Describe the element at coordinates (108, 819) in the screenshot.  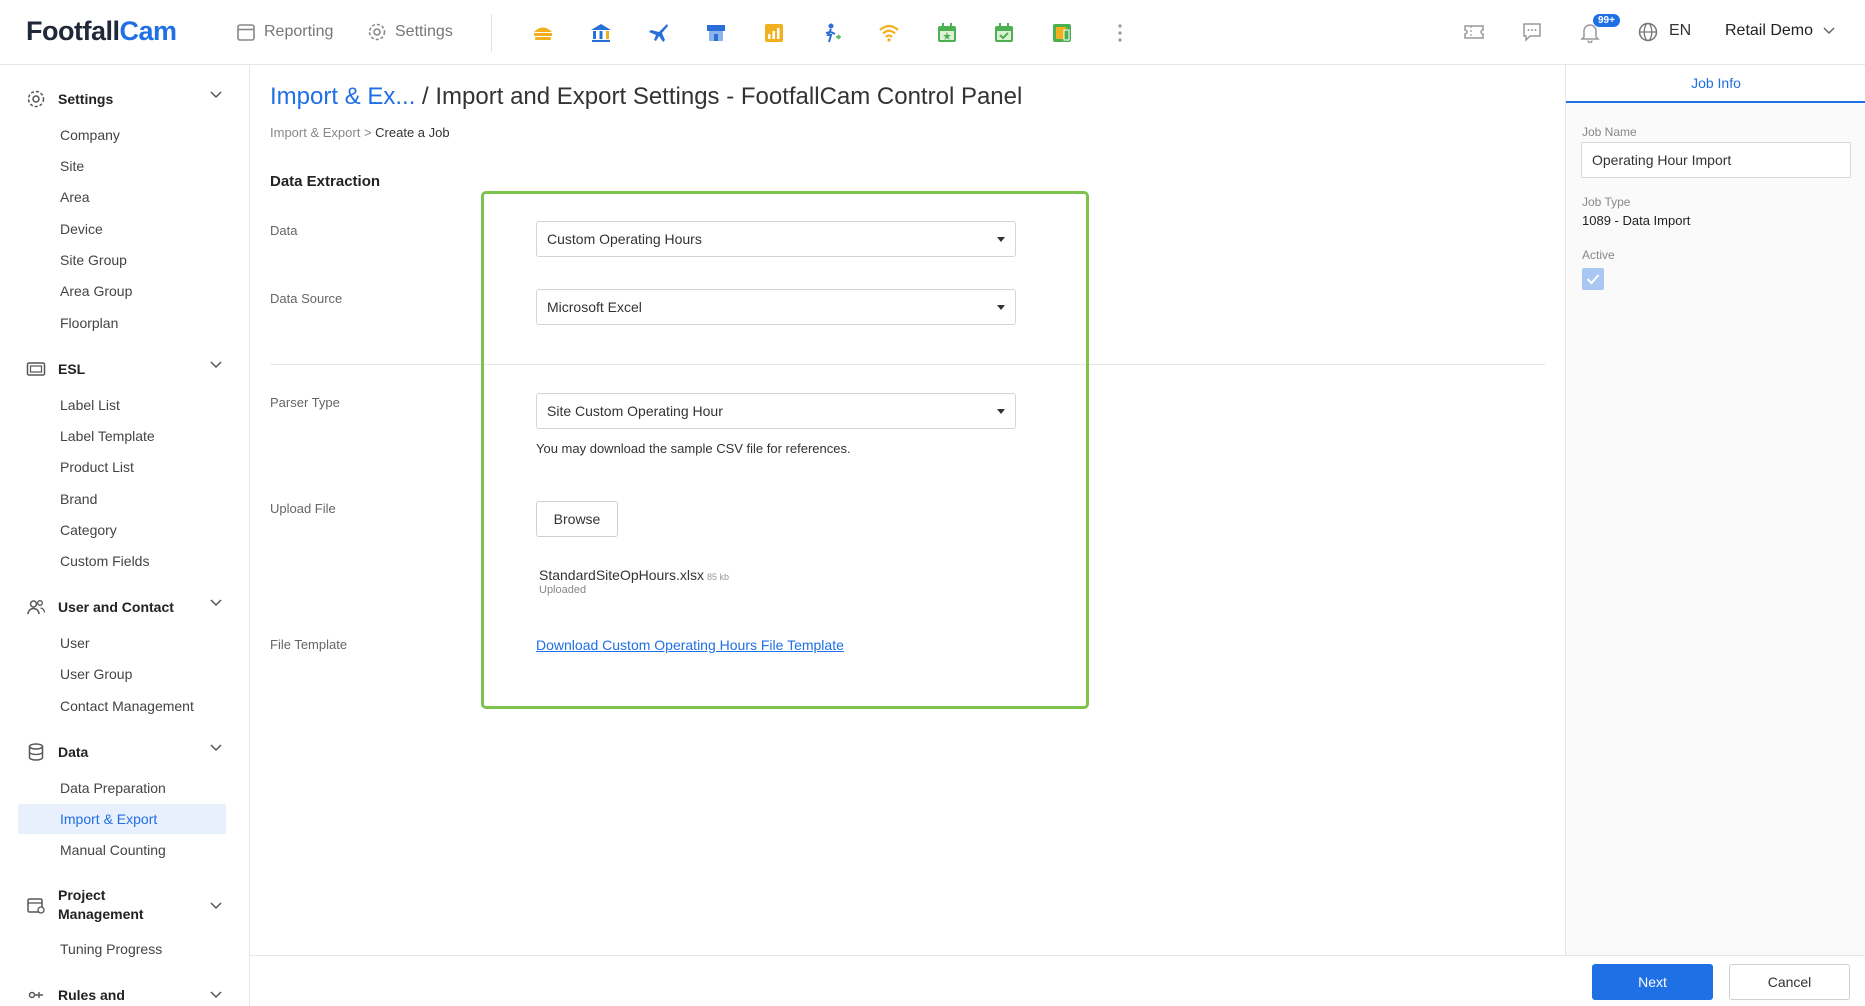
I see `sidebar-item-import-export: Import & Export` at that location.